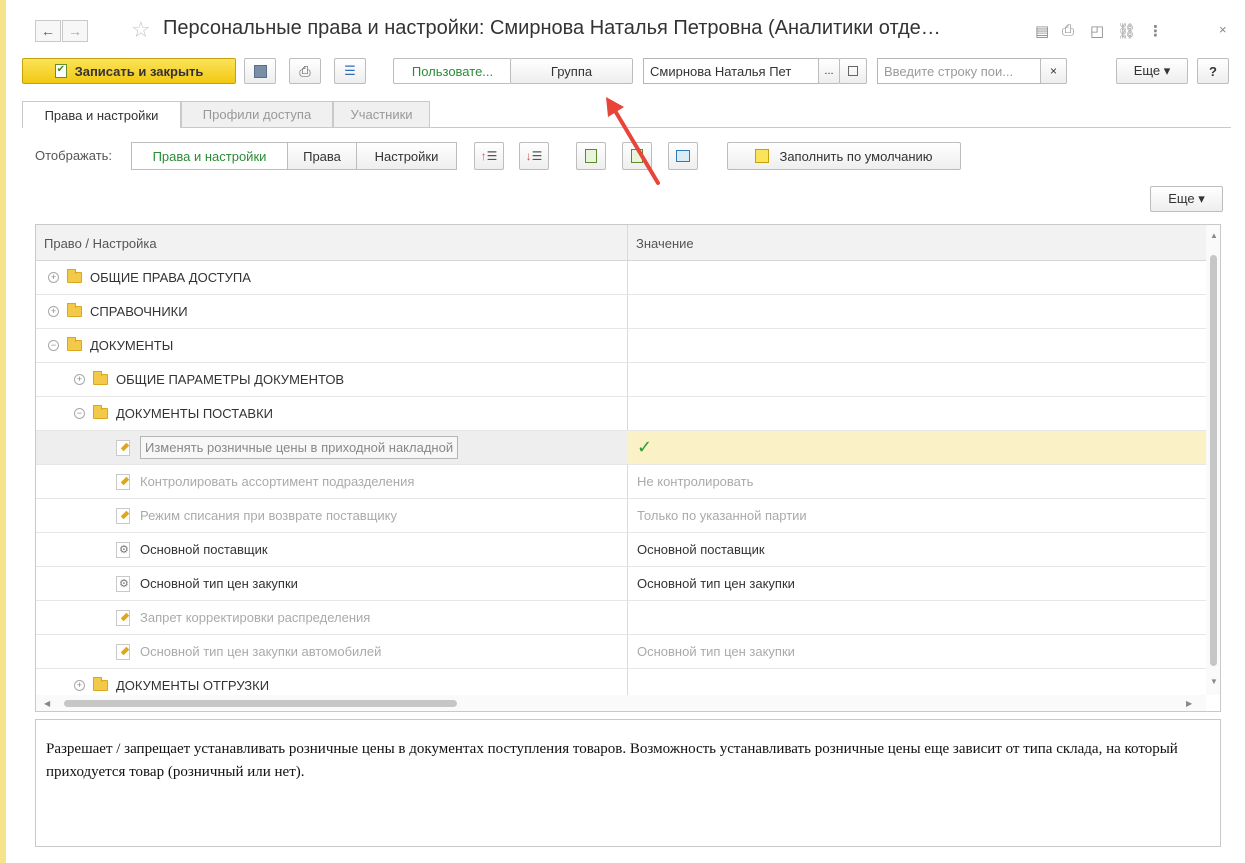  What do you see at coordinates (260, 703) in the screenshot?
I see `horizontal-scroll-thumb` at bounding box center [260, 703].